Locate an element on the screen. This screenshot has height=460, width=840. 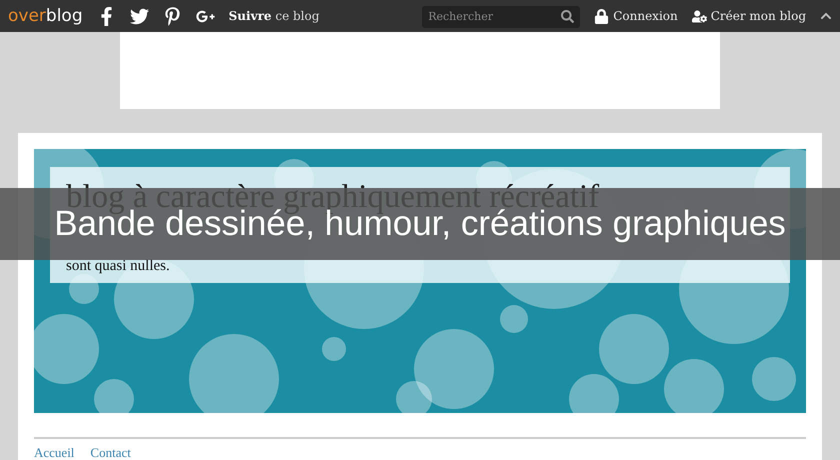
top-link: Créer mon blog is located at coordinates (749, 16).